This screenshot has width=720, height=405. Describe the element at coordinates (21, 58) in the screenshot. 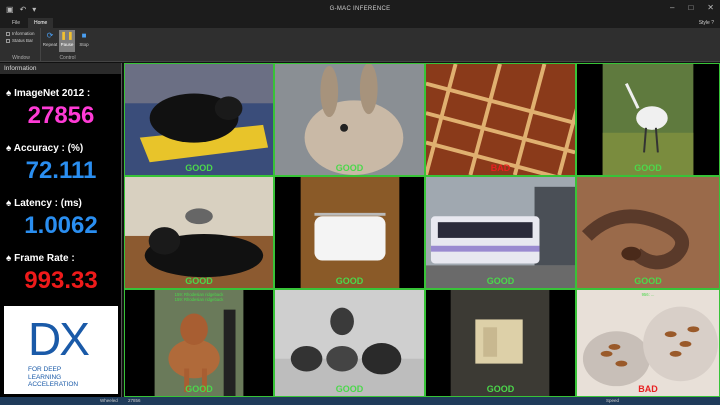

I see `window-group-label: Window` at that location.